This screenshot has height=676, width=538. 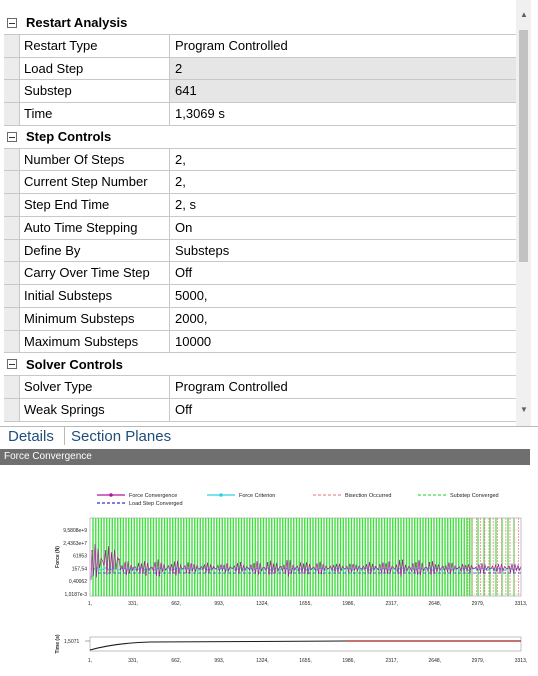 I want to click on property-row: Load Step 2, so click(x=260, y=69).